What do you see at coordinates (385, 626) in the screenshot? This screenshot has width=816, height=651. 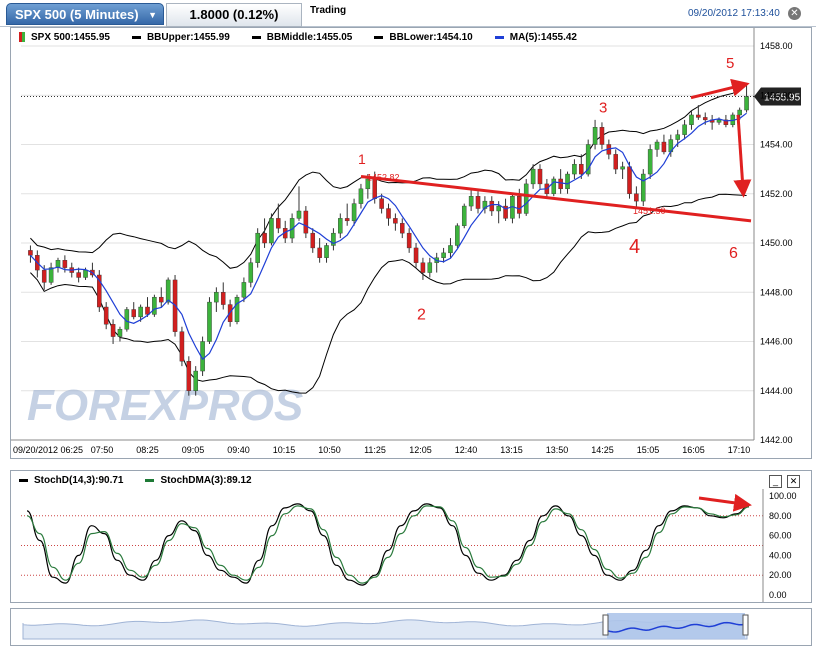 I see `navigator-chart` at bounding box center [385, 626].